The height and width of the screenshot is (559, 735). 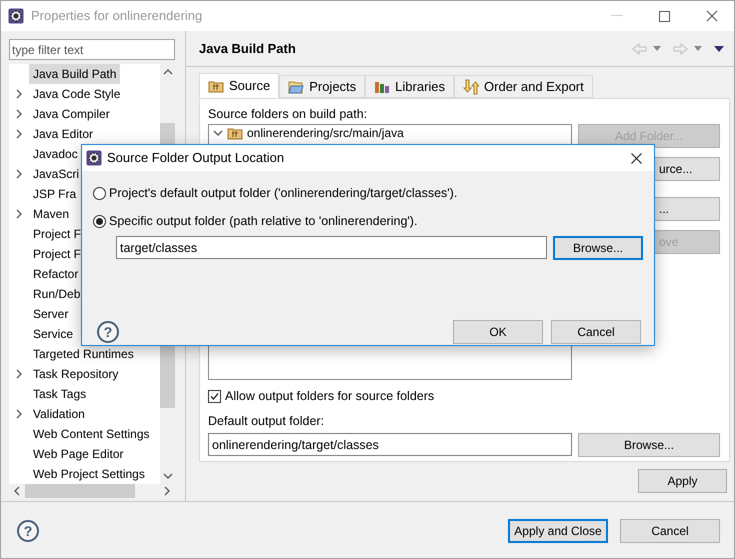 What do you see at coordinates (263, 221) in the screenshot?
I see `radio-label: Specific output folder (path relative to 'onlinerendering').` at bounding box center [263, 221].